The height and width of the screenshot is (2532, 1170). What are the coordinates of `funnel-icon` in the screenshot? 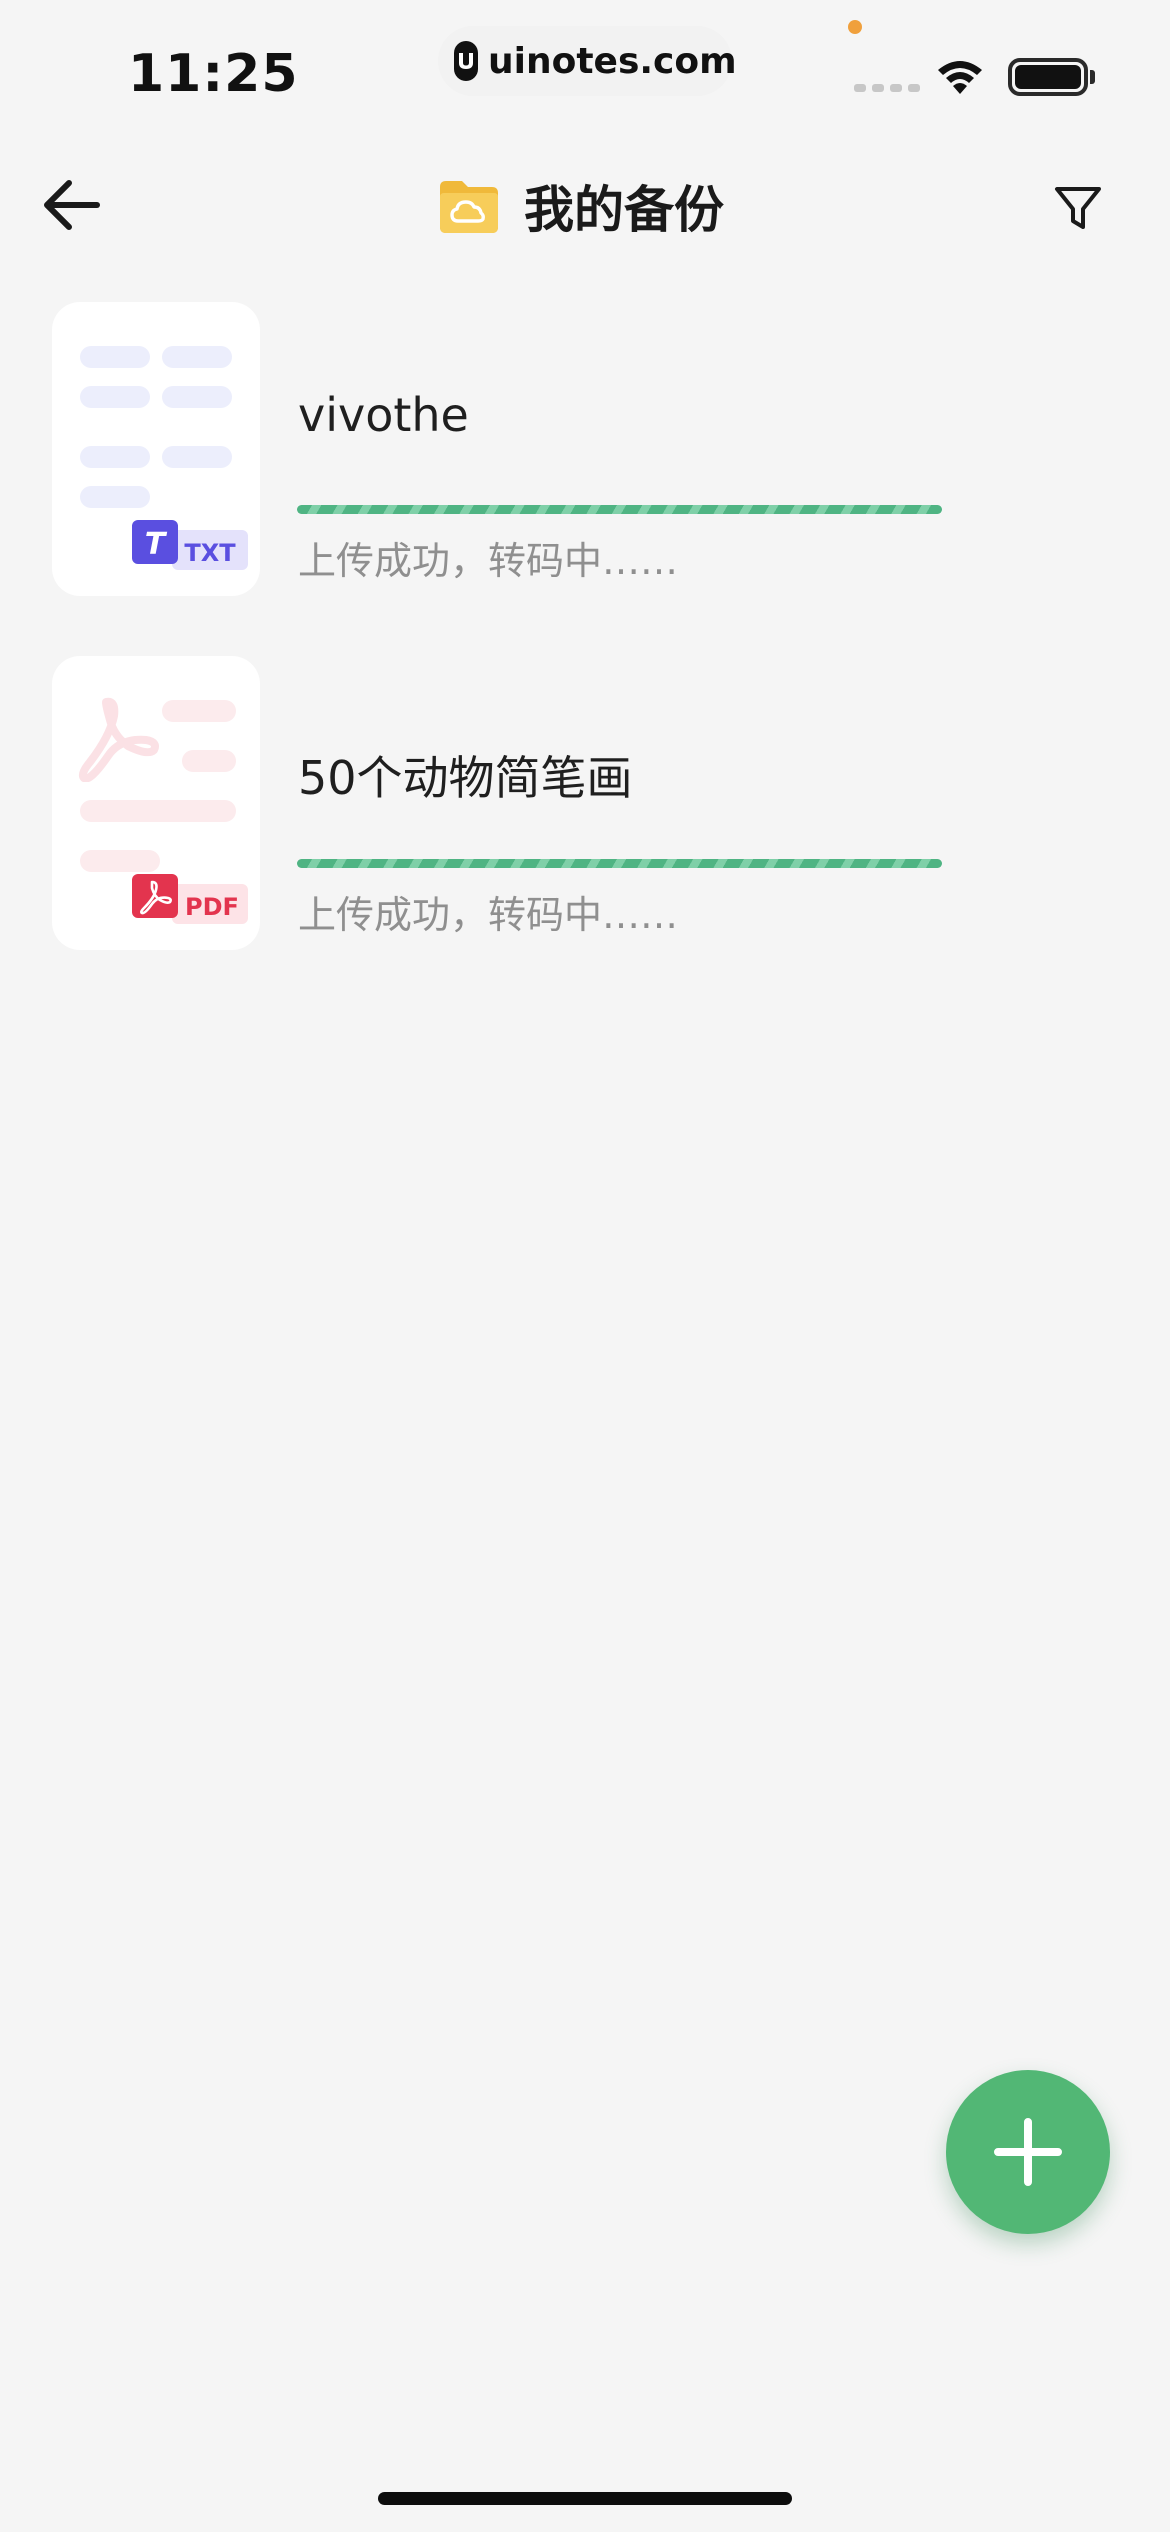 It's located at (1078, 208).